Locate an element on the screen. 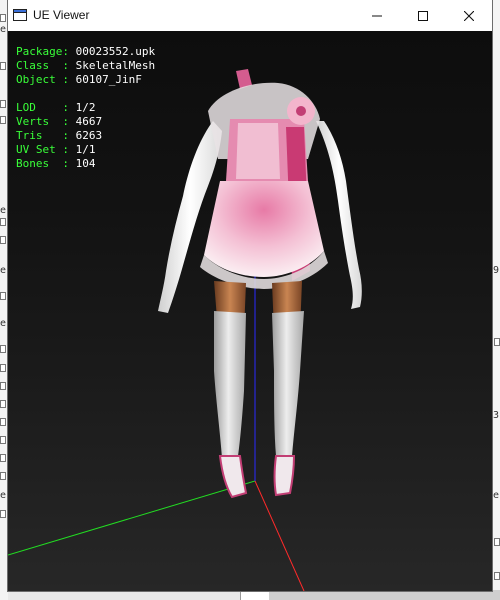 This screenshot has height=600, width=500. close-button is located at coordinates (469, 15).